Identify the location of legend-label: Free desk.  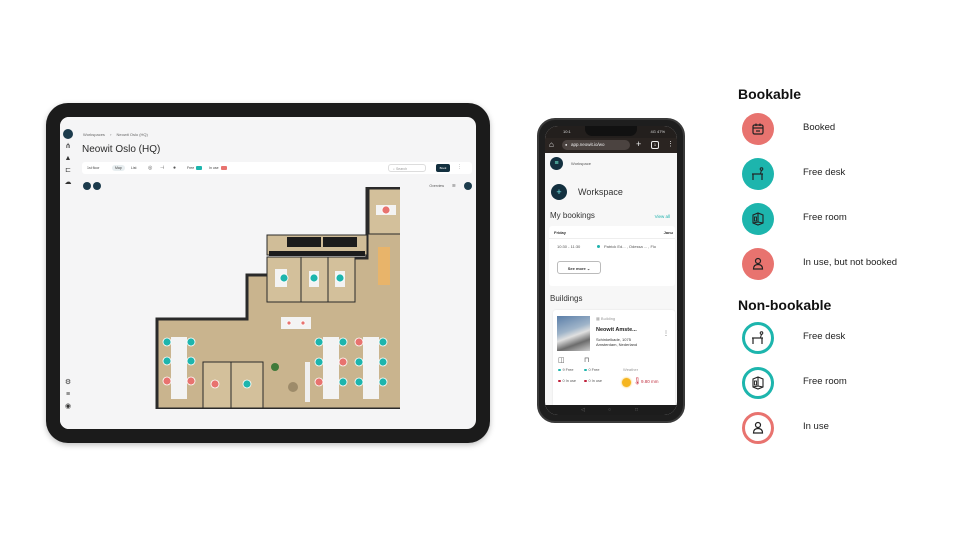
(824, 172).